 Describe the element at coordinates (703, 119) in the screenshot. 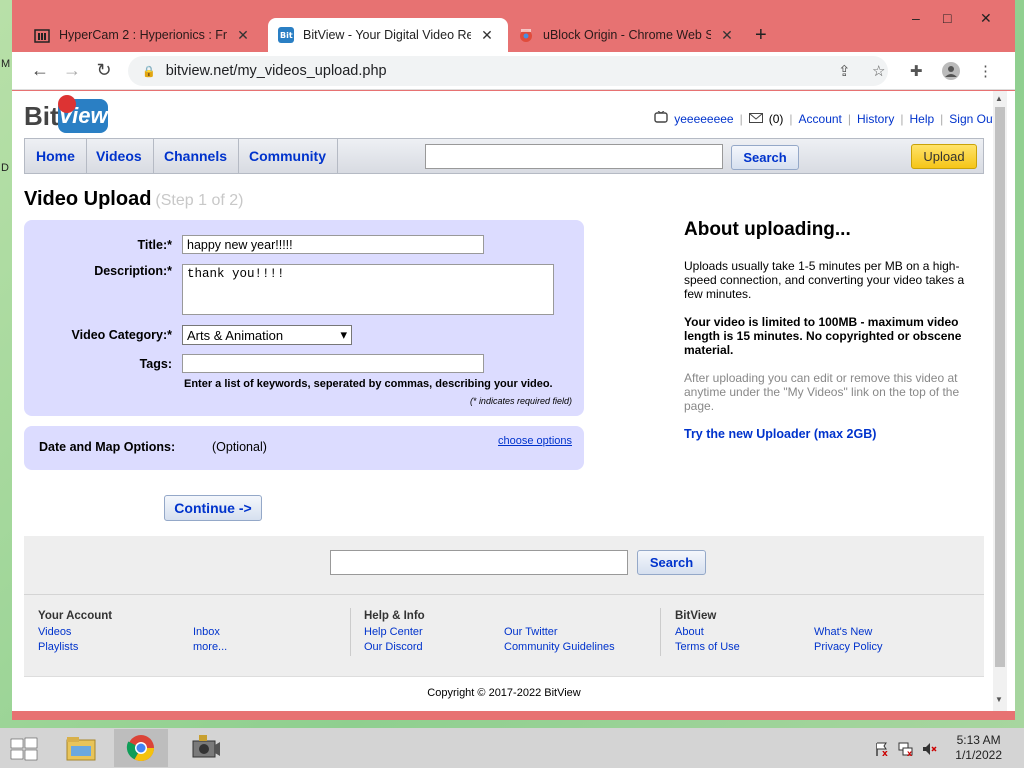

I see `username-link: yeeeeeeee` at that location.